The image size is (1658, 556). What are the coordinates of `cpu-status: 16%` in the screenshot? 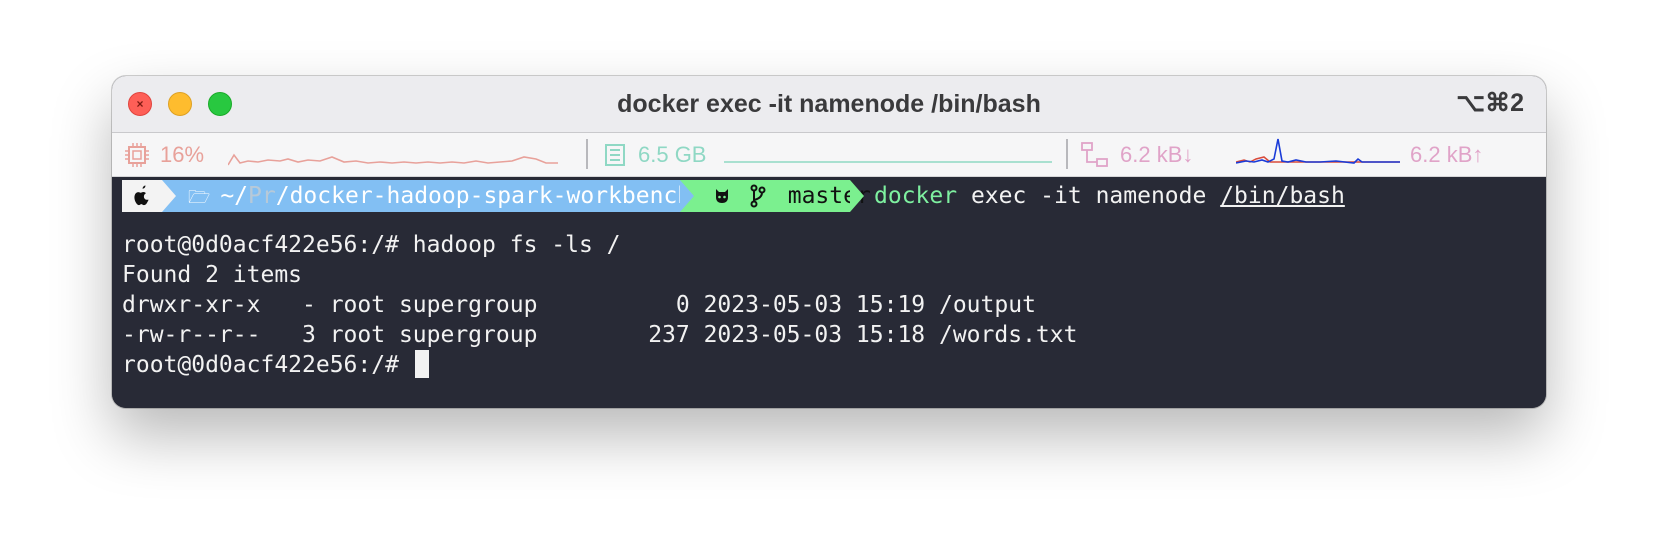 It's located at (164, 154).